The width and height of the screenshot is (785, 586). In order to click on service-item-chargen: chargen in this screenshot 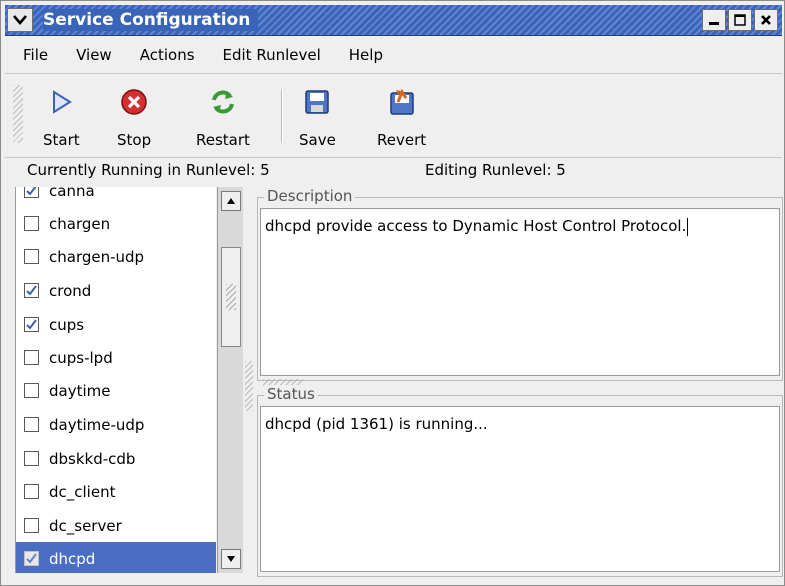, I will do `click(116, 223)`.